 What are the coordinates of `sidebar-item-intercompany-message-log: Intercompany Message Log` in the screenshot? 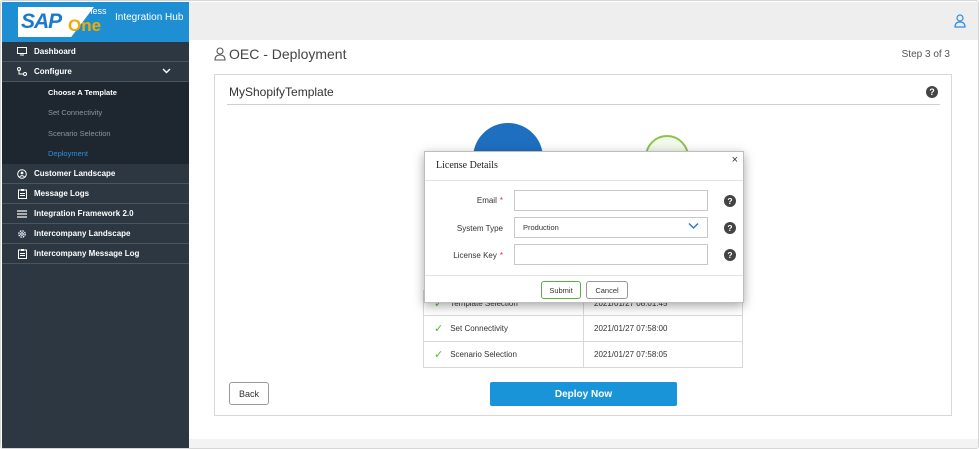 It's located at (95, 254).